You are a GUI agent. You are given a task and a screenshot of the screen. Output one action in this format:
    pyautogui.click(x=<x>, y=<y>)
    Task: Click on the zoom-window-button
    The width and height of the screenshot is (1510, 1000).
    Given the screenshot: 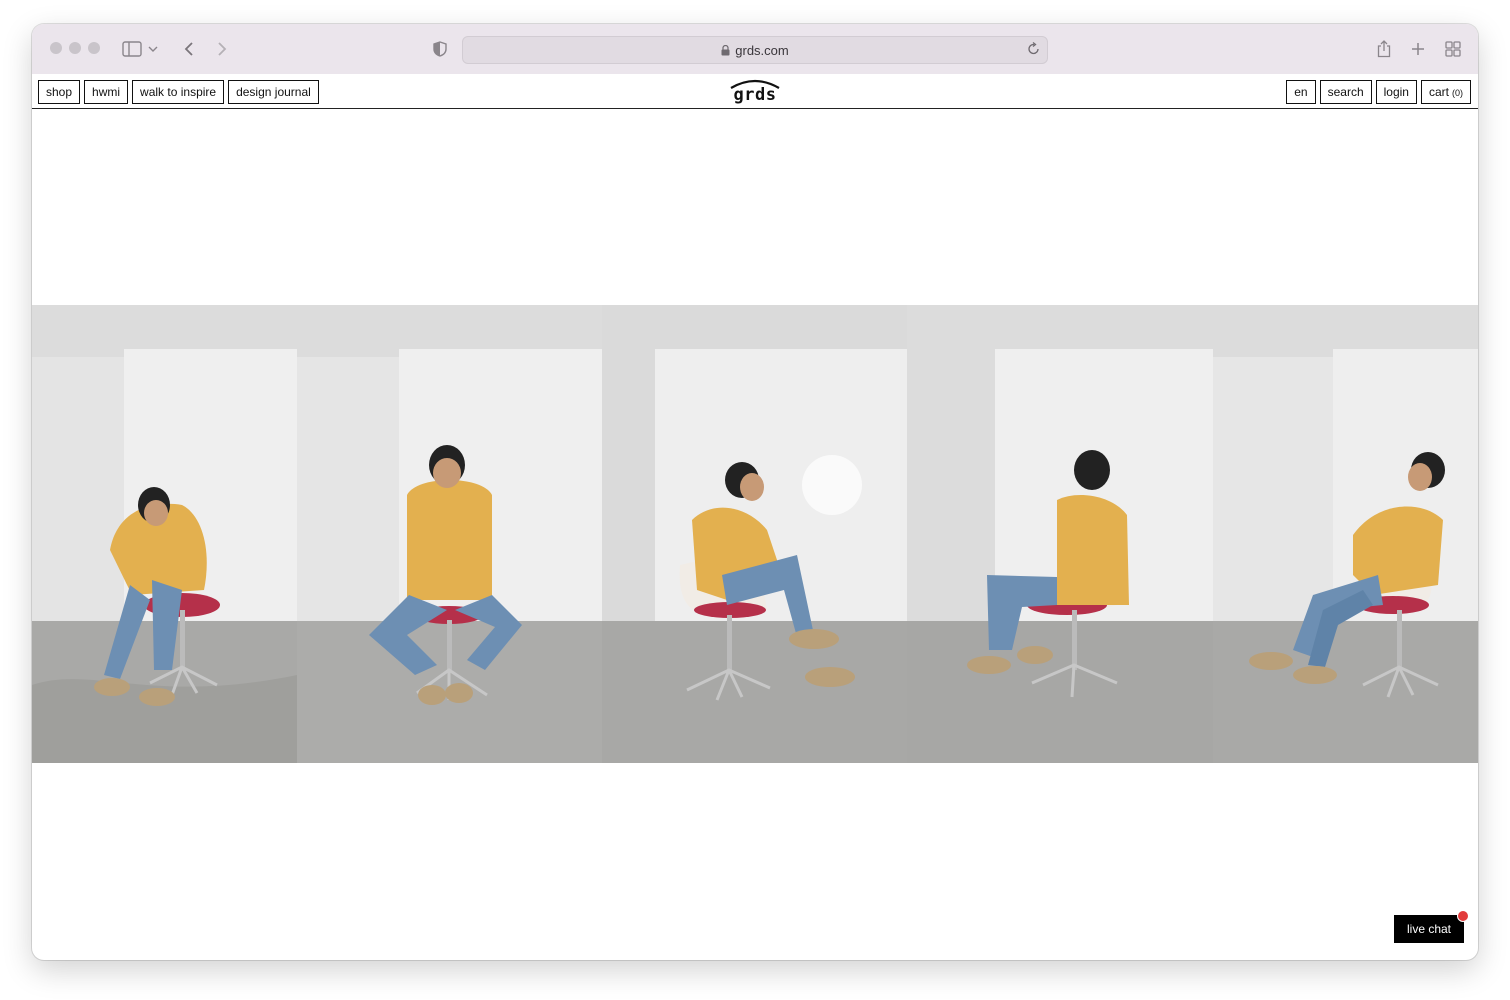 What is the action you would take?
    pyautogui.click(x=94, y=48)
    